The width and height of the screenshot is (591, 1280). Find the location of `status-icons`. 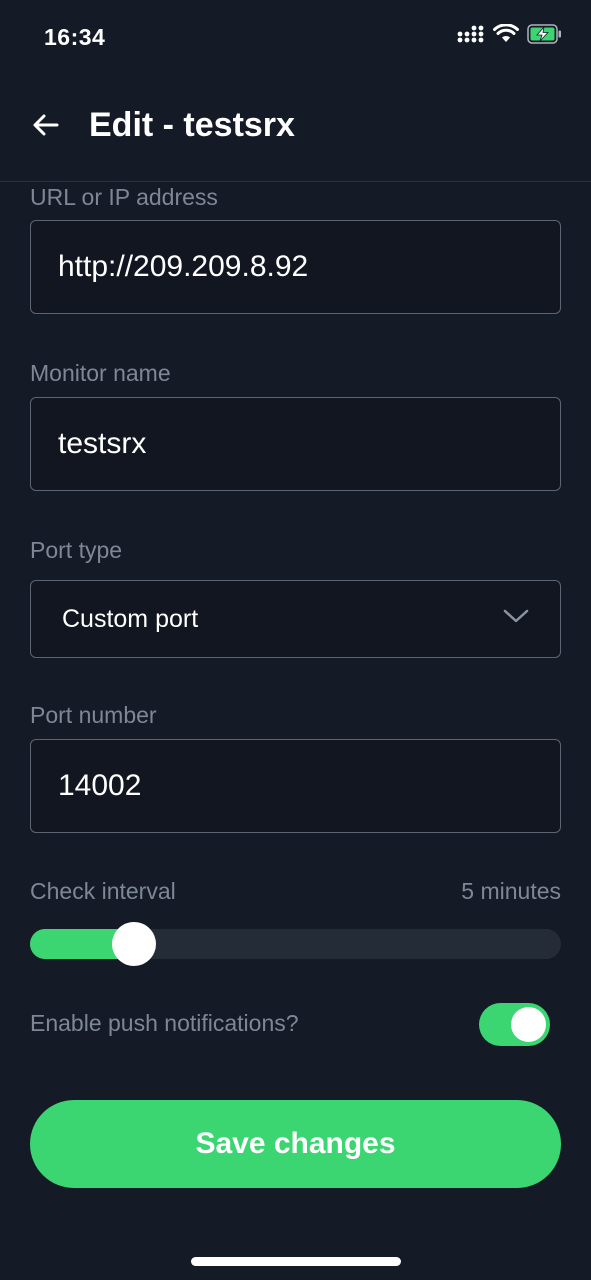

status-icons is located at coordinates (510, 36).